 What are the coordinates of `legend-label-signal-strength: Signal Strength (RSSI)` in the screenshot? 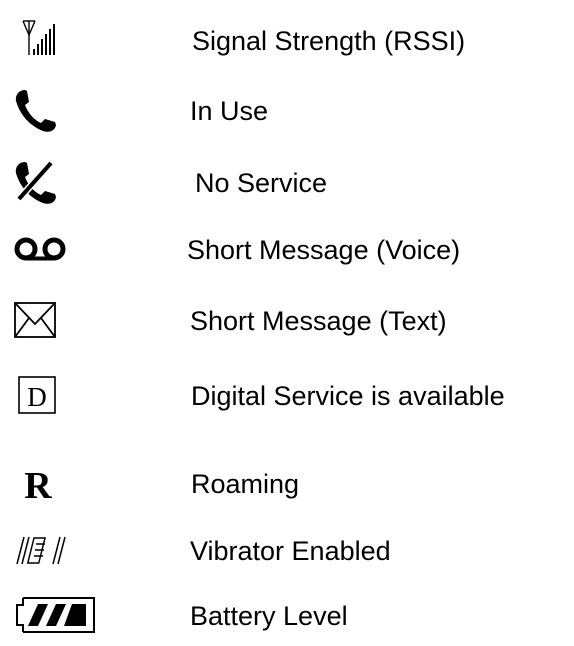 It's located at (329, 41).